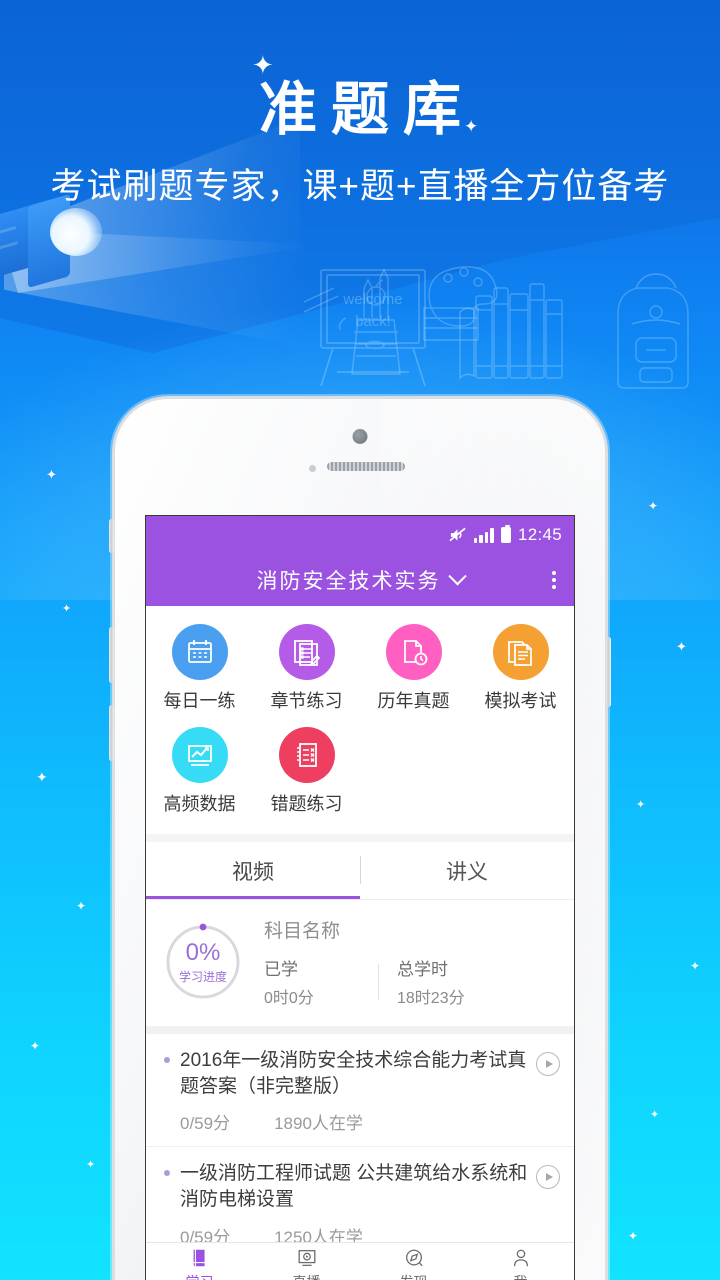 The height and width of the screenshot is (1280, 720). Describe the element at coordinates (281, 969) in the screenshot. I see `stat-label: 已学` at that location.